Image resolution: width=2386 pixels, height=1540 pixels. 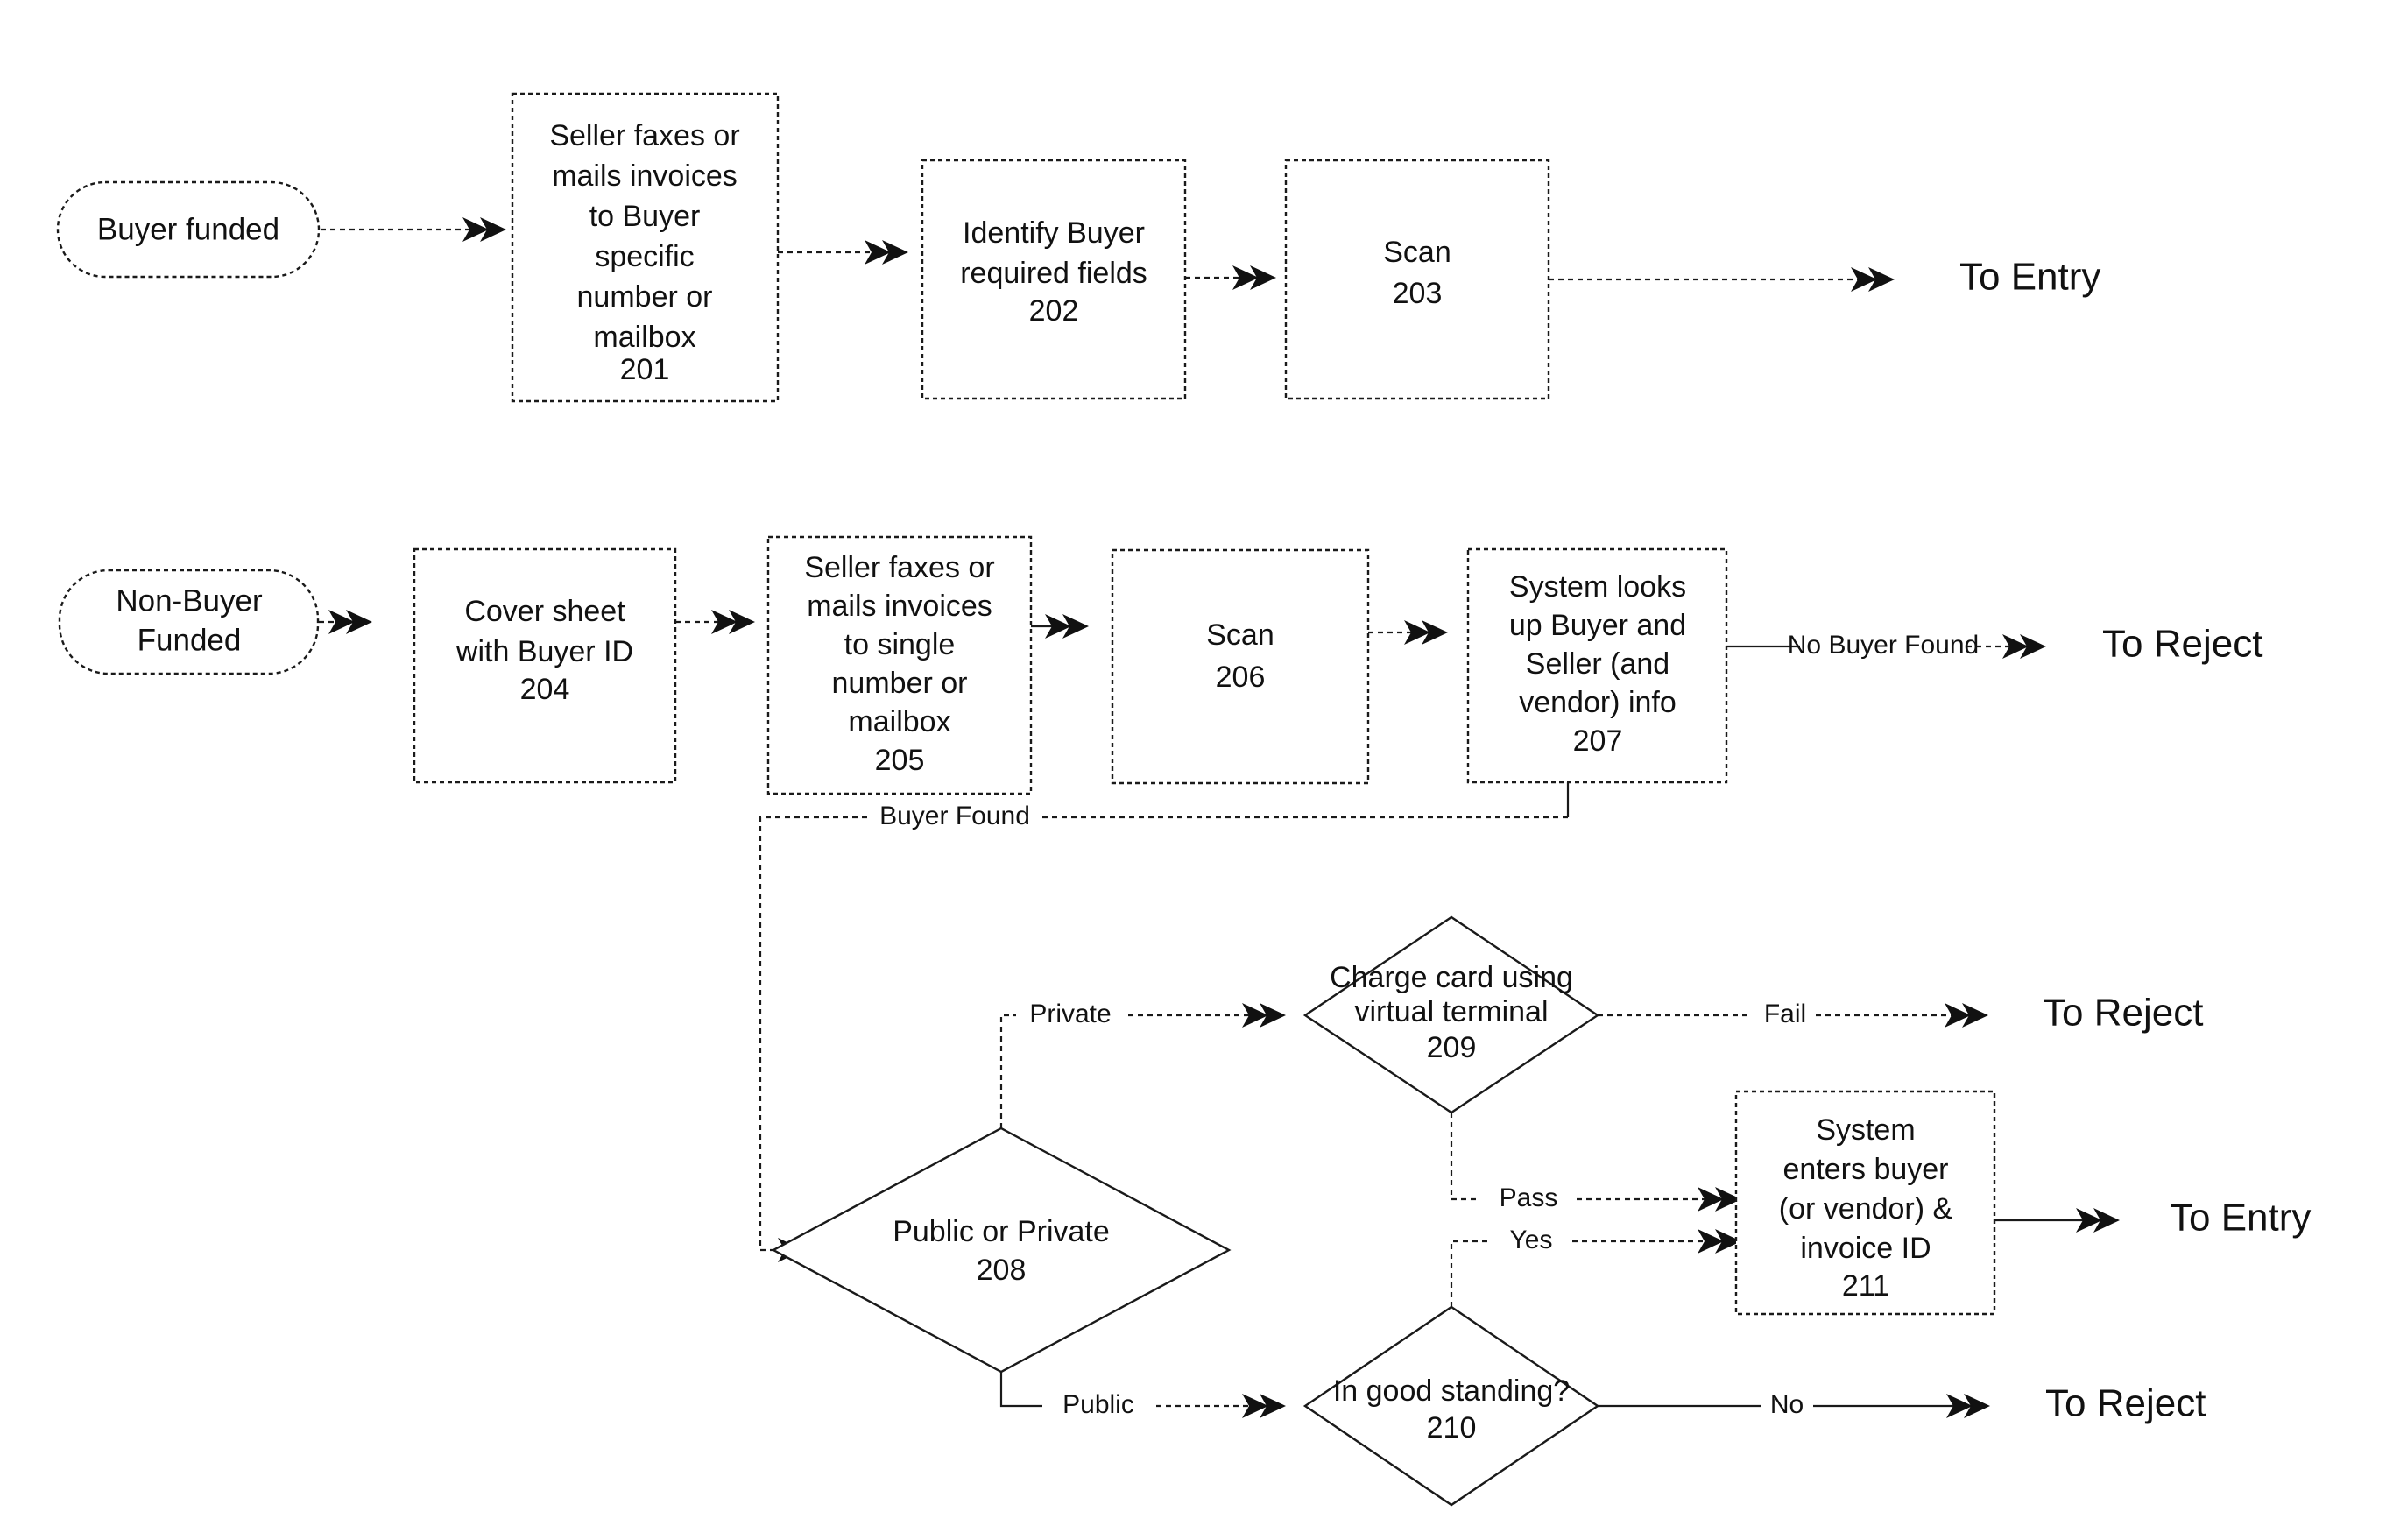 What do you see at coordinates (1785, 1014) in the screenshot?
I see `edge-label-fail: Fail` at bounding box center [1785, 1014].